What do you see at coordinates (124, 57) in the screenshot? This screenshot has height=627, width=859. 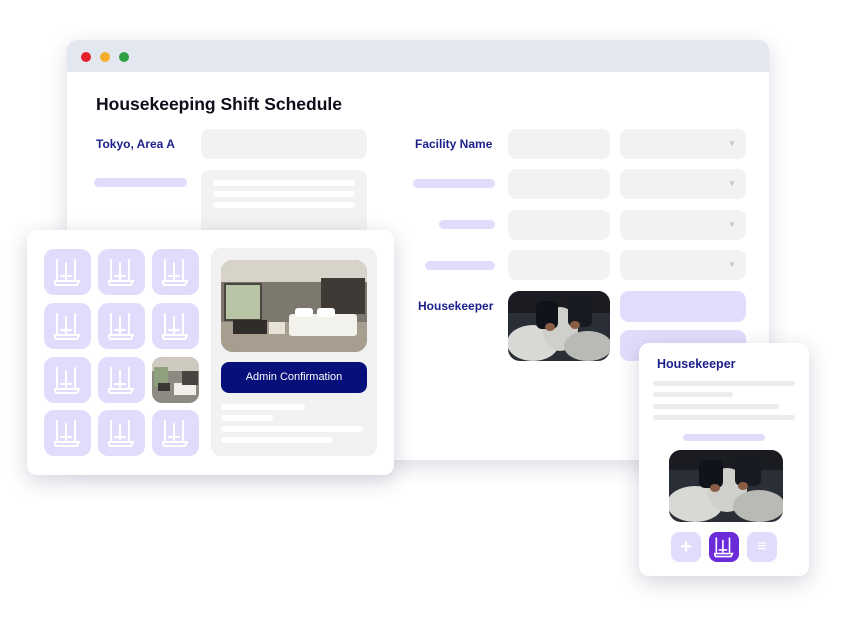 I see `maximize-window-dot` at bounding box center [124, 57].